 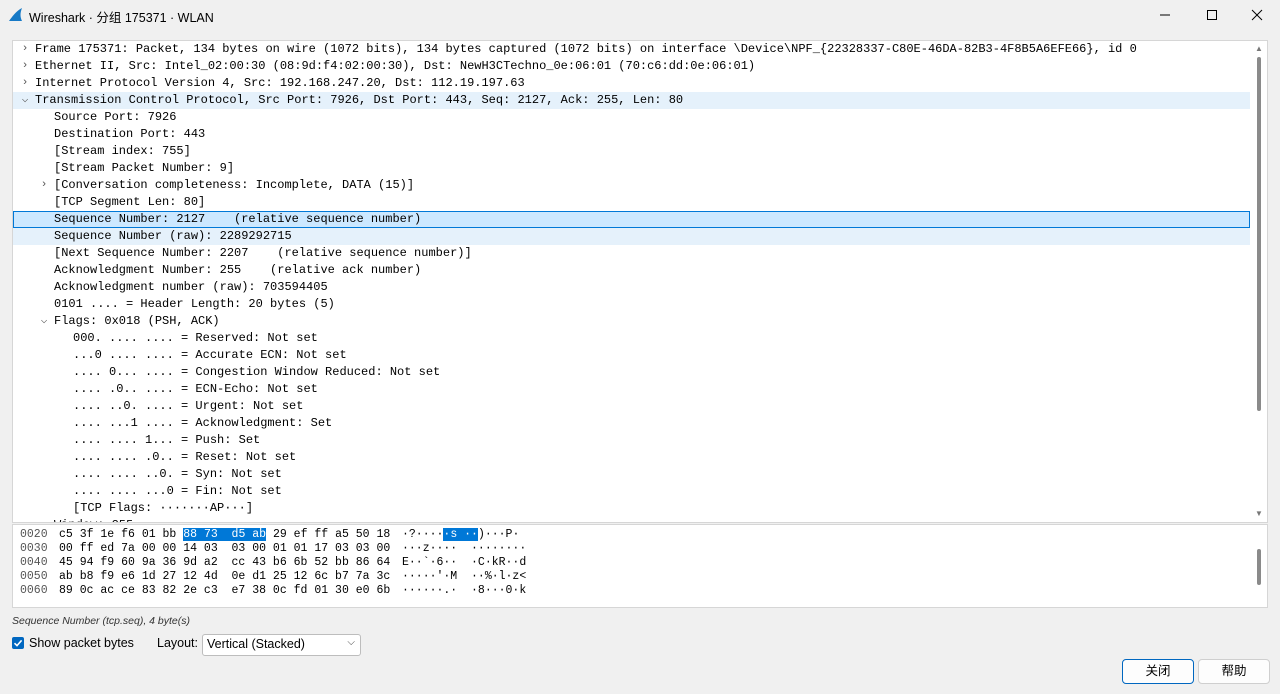 I want to click on window-title: Wireshark · 分组 175371 · WLAN, so click(x=121, y=18).